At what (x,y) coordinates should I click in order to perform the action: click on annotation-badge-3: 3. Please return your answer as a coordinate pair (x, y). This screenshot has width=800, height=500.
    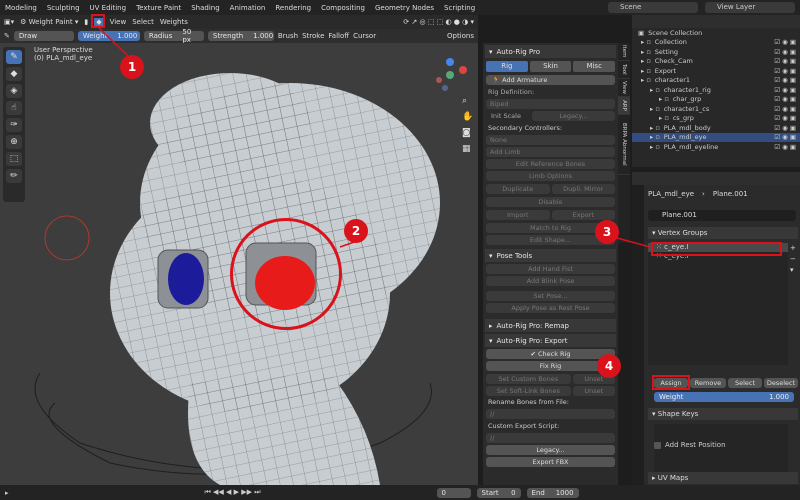
    Looking at the image, I should click on (607, 232).